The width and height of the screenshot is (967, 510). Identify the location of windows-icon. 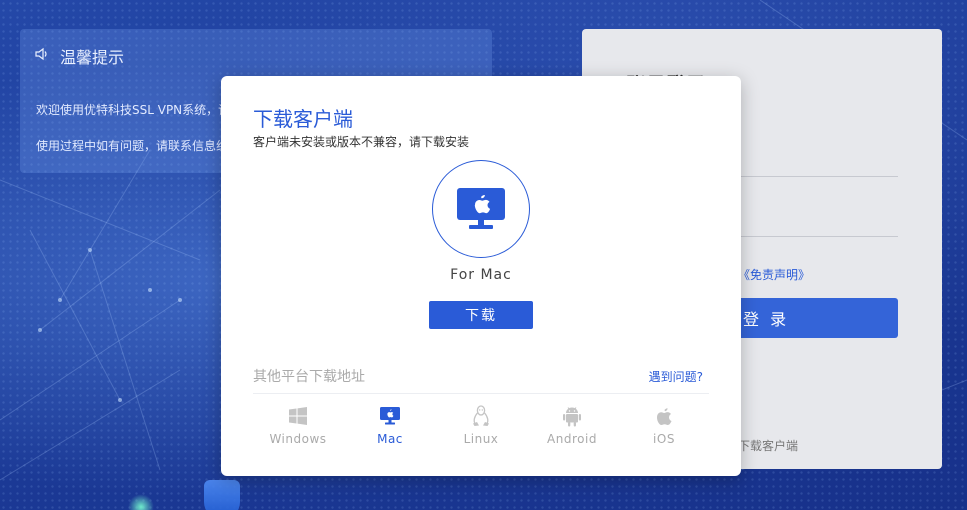
(298, 416).